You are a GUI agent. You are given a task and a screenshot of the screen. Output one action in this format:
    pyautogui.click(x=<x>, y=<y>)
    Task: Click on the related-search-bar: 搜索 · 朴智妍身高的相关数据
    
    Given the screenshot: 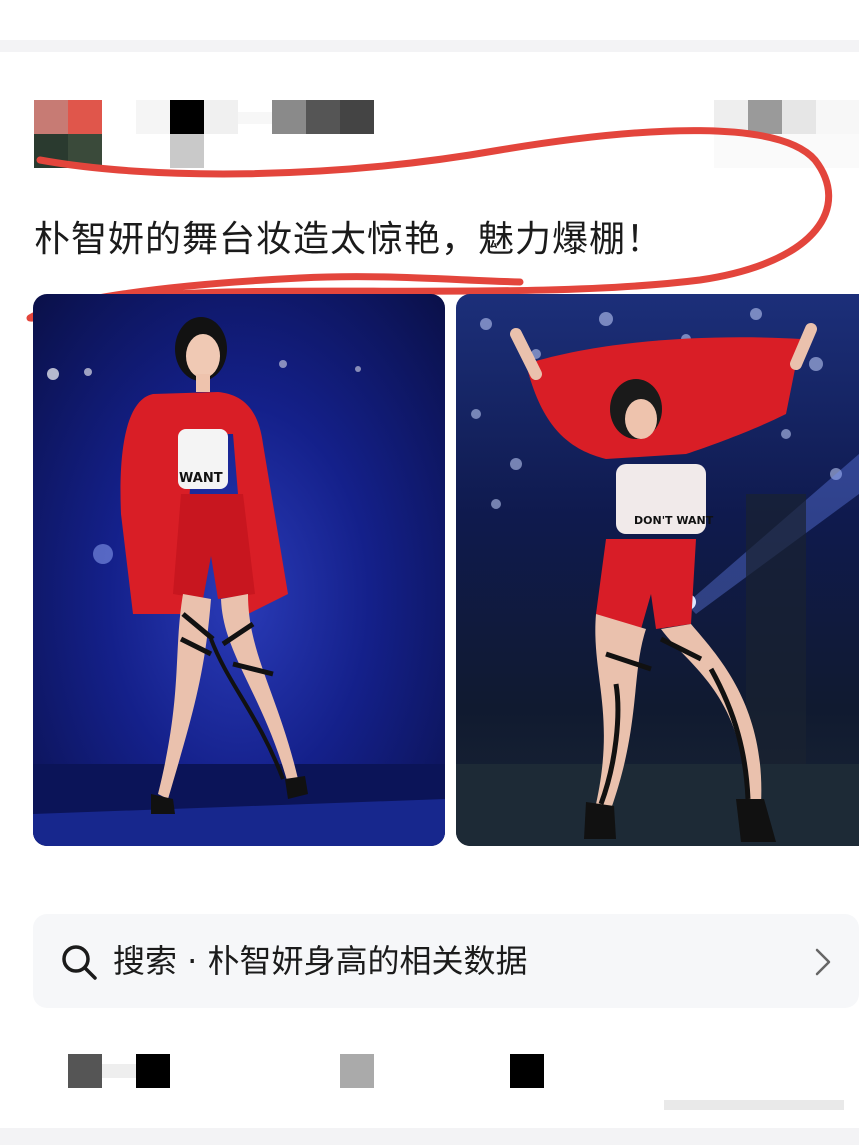 What is the action you would take?
    pyautogui.click(x=446, y=961)
    